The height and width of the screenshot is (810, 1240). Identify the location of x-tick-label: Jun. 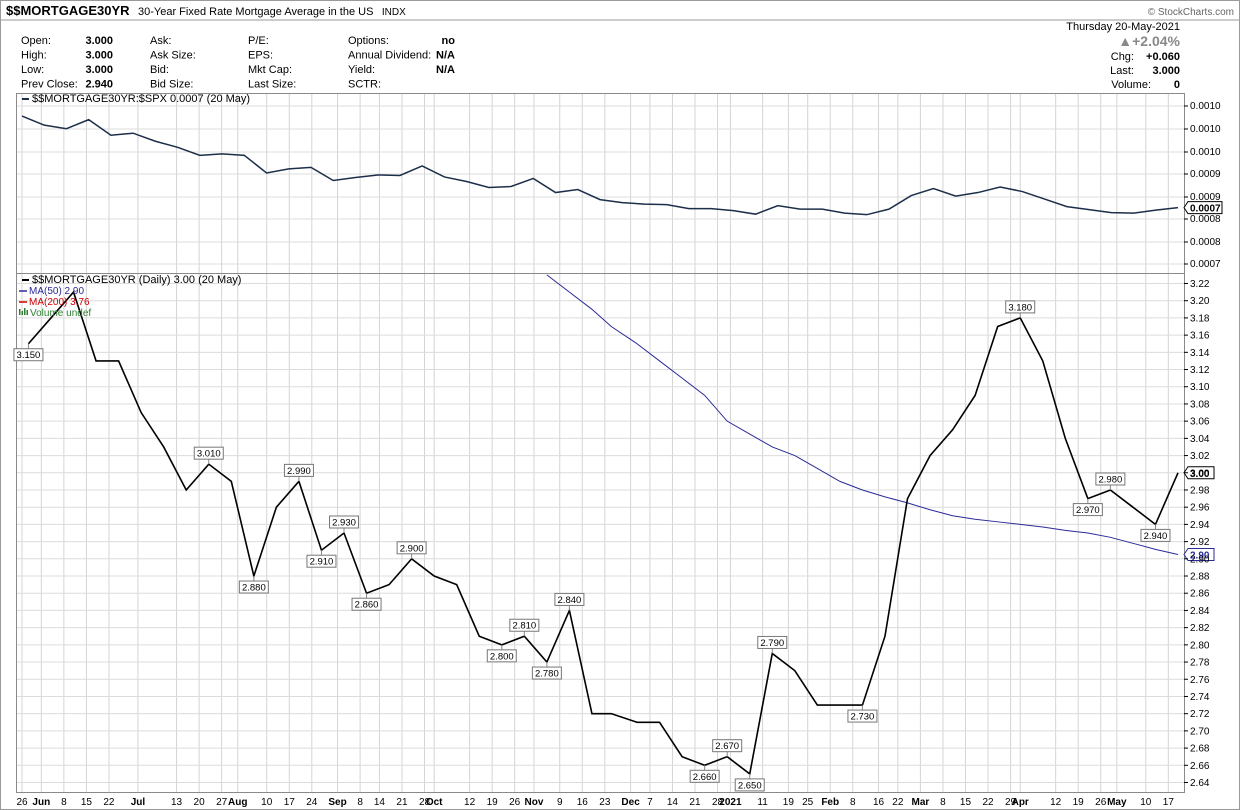
(41, 802).